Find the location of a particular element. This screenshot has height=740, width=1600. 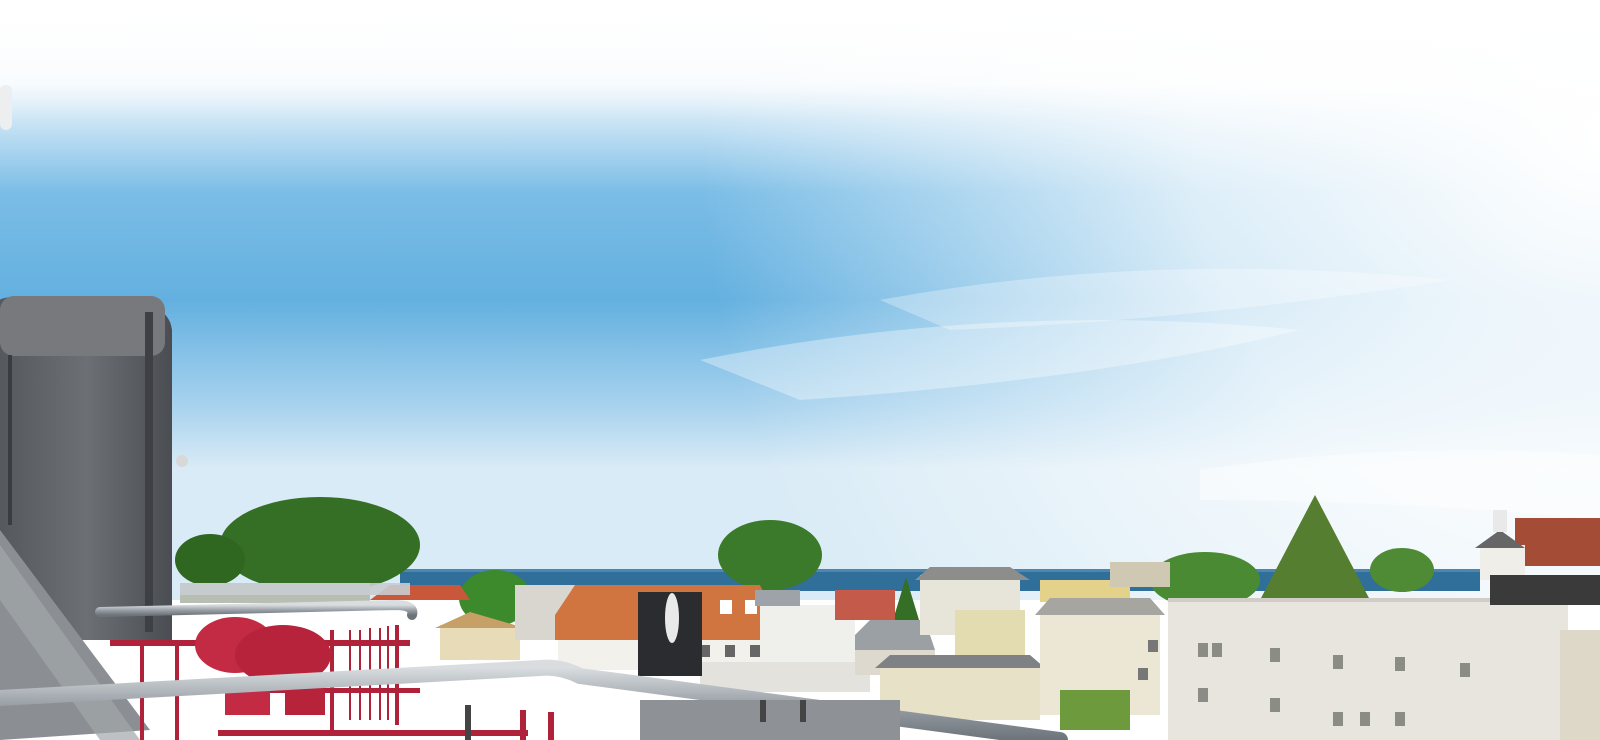

satellite-dish is located at coordinates (672, 618).